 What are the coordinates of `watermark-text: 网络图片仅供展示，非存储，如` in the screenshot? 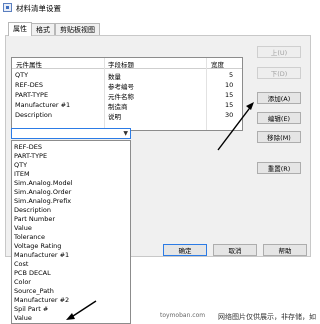 It's located at (267, 317).